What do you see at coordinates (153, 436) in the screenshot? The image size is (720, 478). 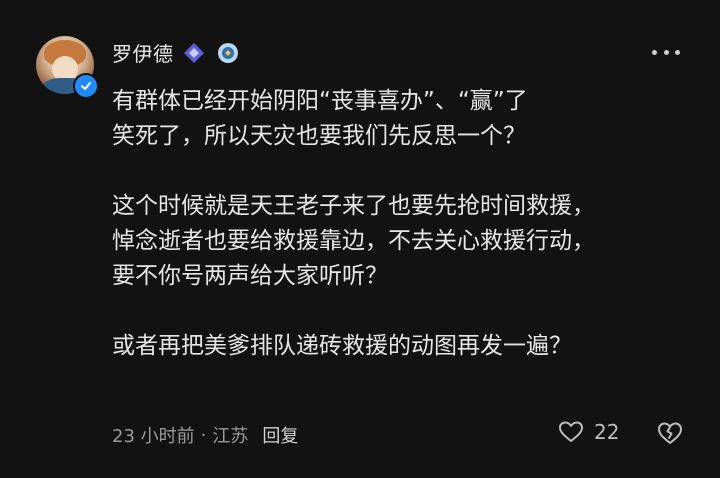 I see `comment-time: 23 小时前` at bounding box center [153, 436].